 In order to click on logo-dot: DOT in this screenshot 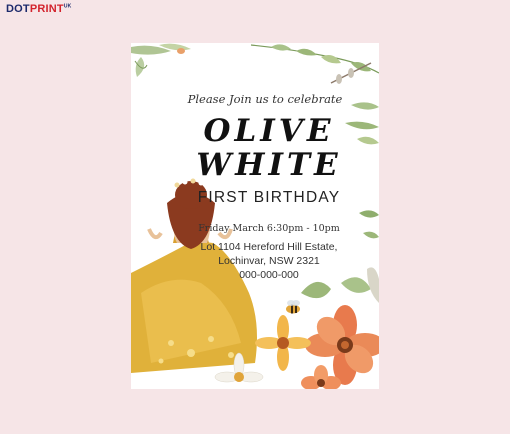, I will do `click(18, 9)`.